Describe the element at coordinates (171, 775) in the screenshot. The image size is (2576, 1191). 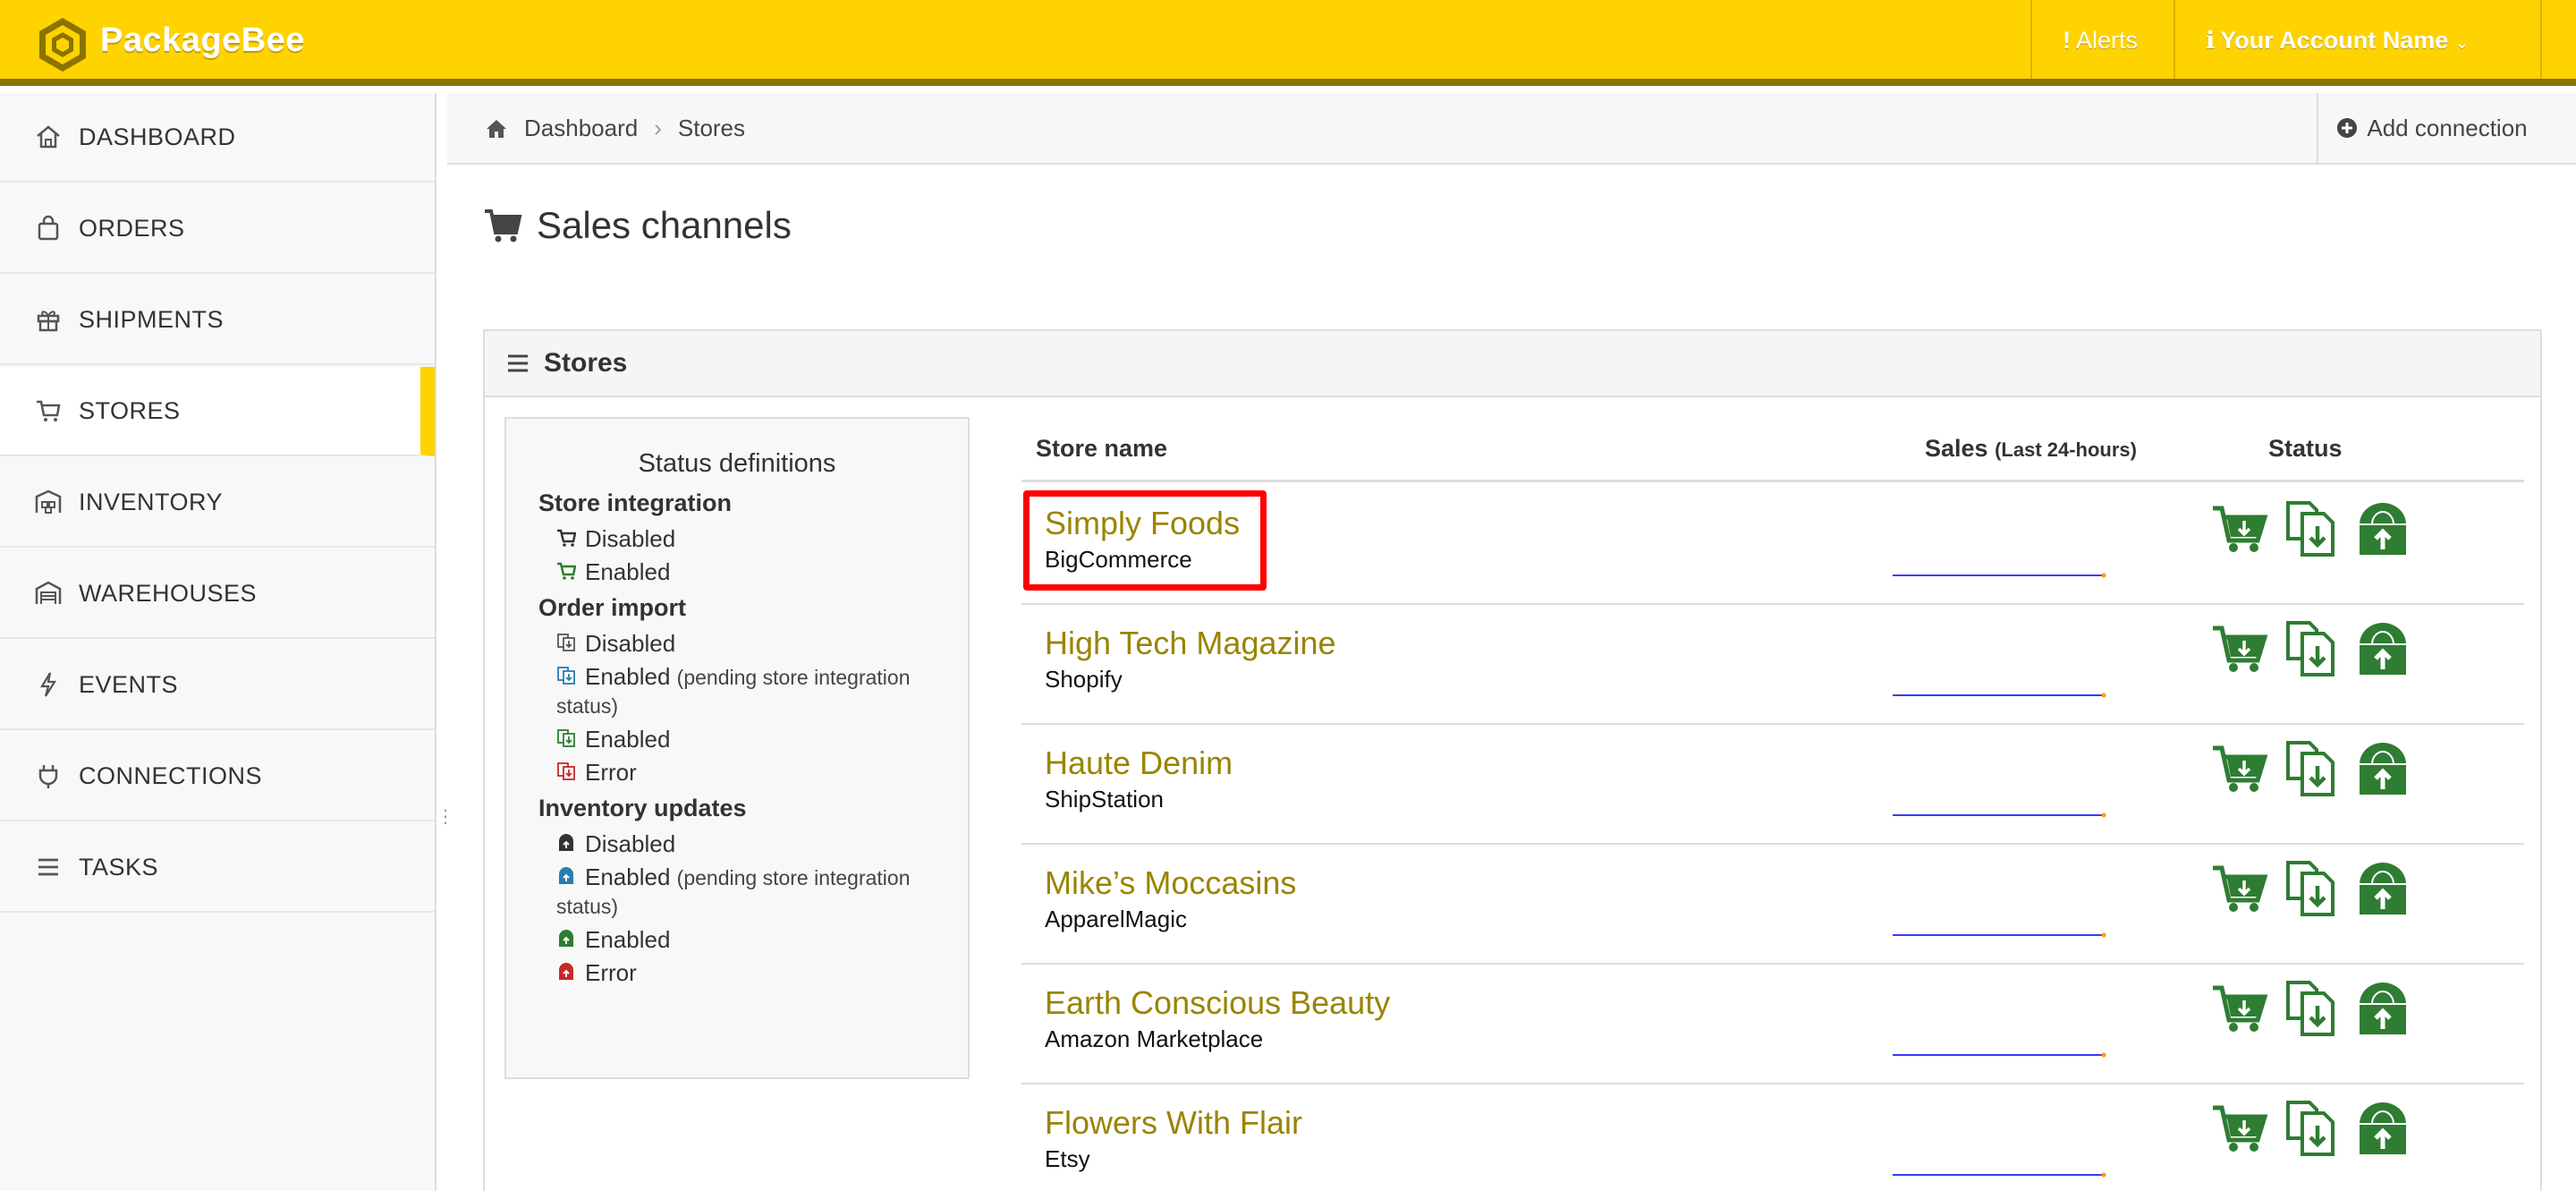
I see `sidebar-item-label: CONNECTIONS` at that location.